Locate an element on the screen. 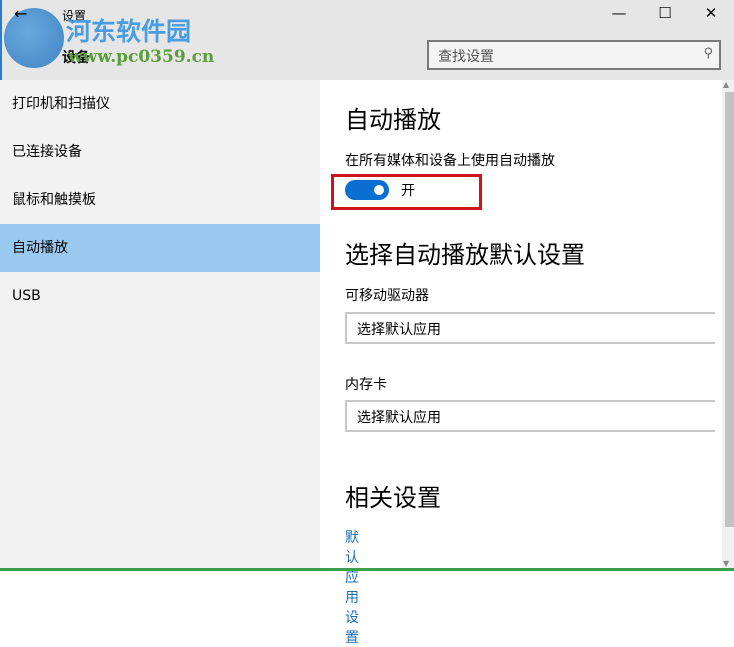  search-icon: ⚲ is located at coordinates (708, 53).